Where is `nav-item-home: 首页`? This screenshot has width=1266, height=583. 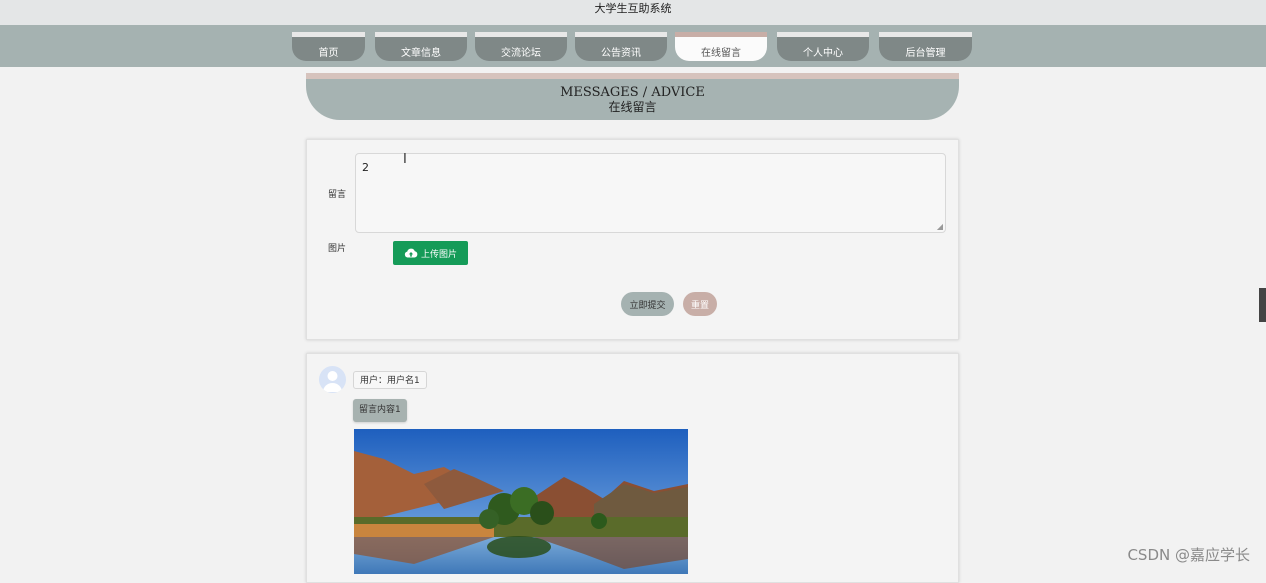 nav-item-home: 首页 is located at coordinates (328, 46).